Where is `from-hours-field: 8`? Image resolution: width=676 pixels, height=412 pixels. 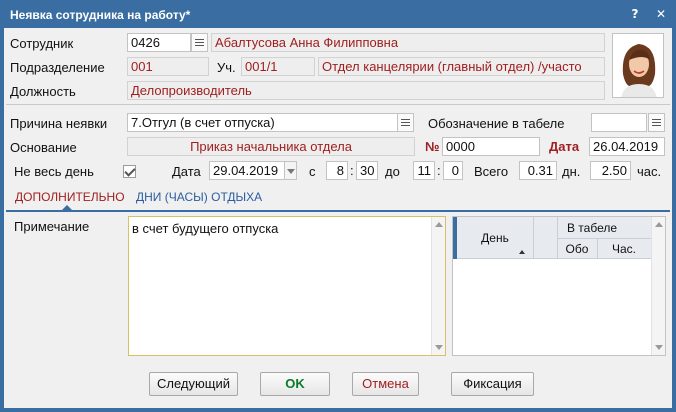
from-hours-field: 8 is located at coordinates (337, 170).